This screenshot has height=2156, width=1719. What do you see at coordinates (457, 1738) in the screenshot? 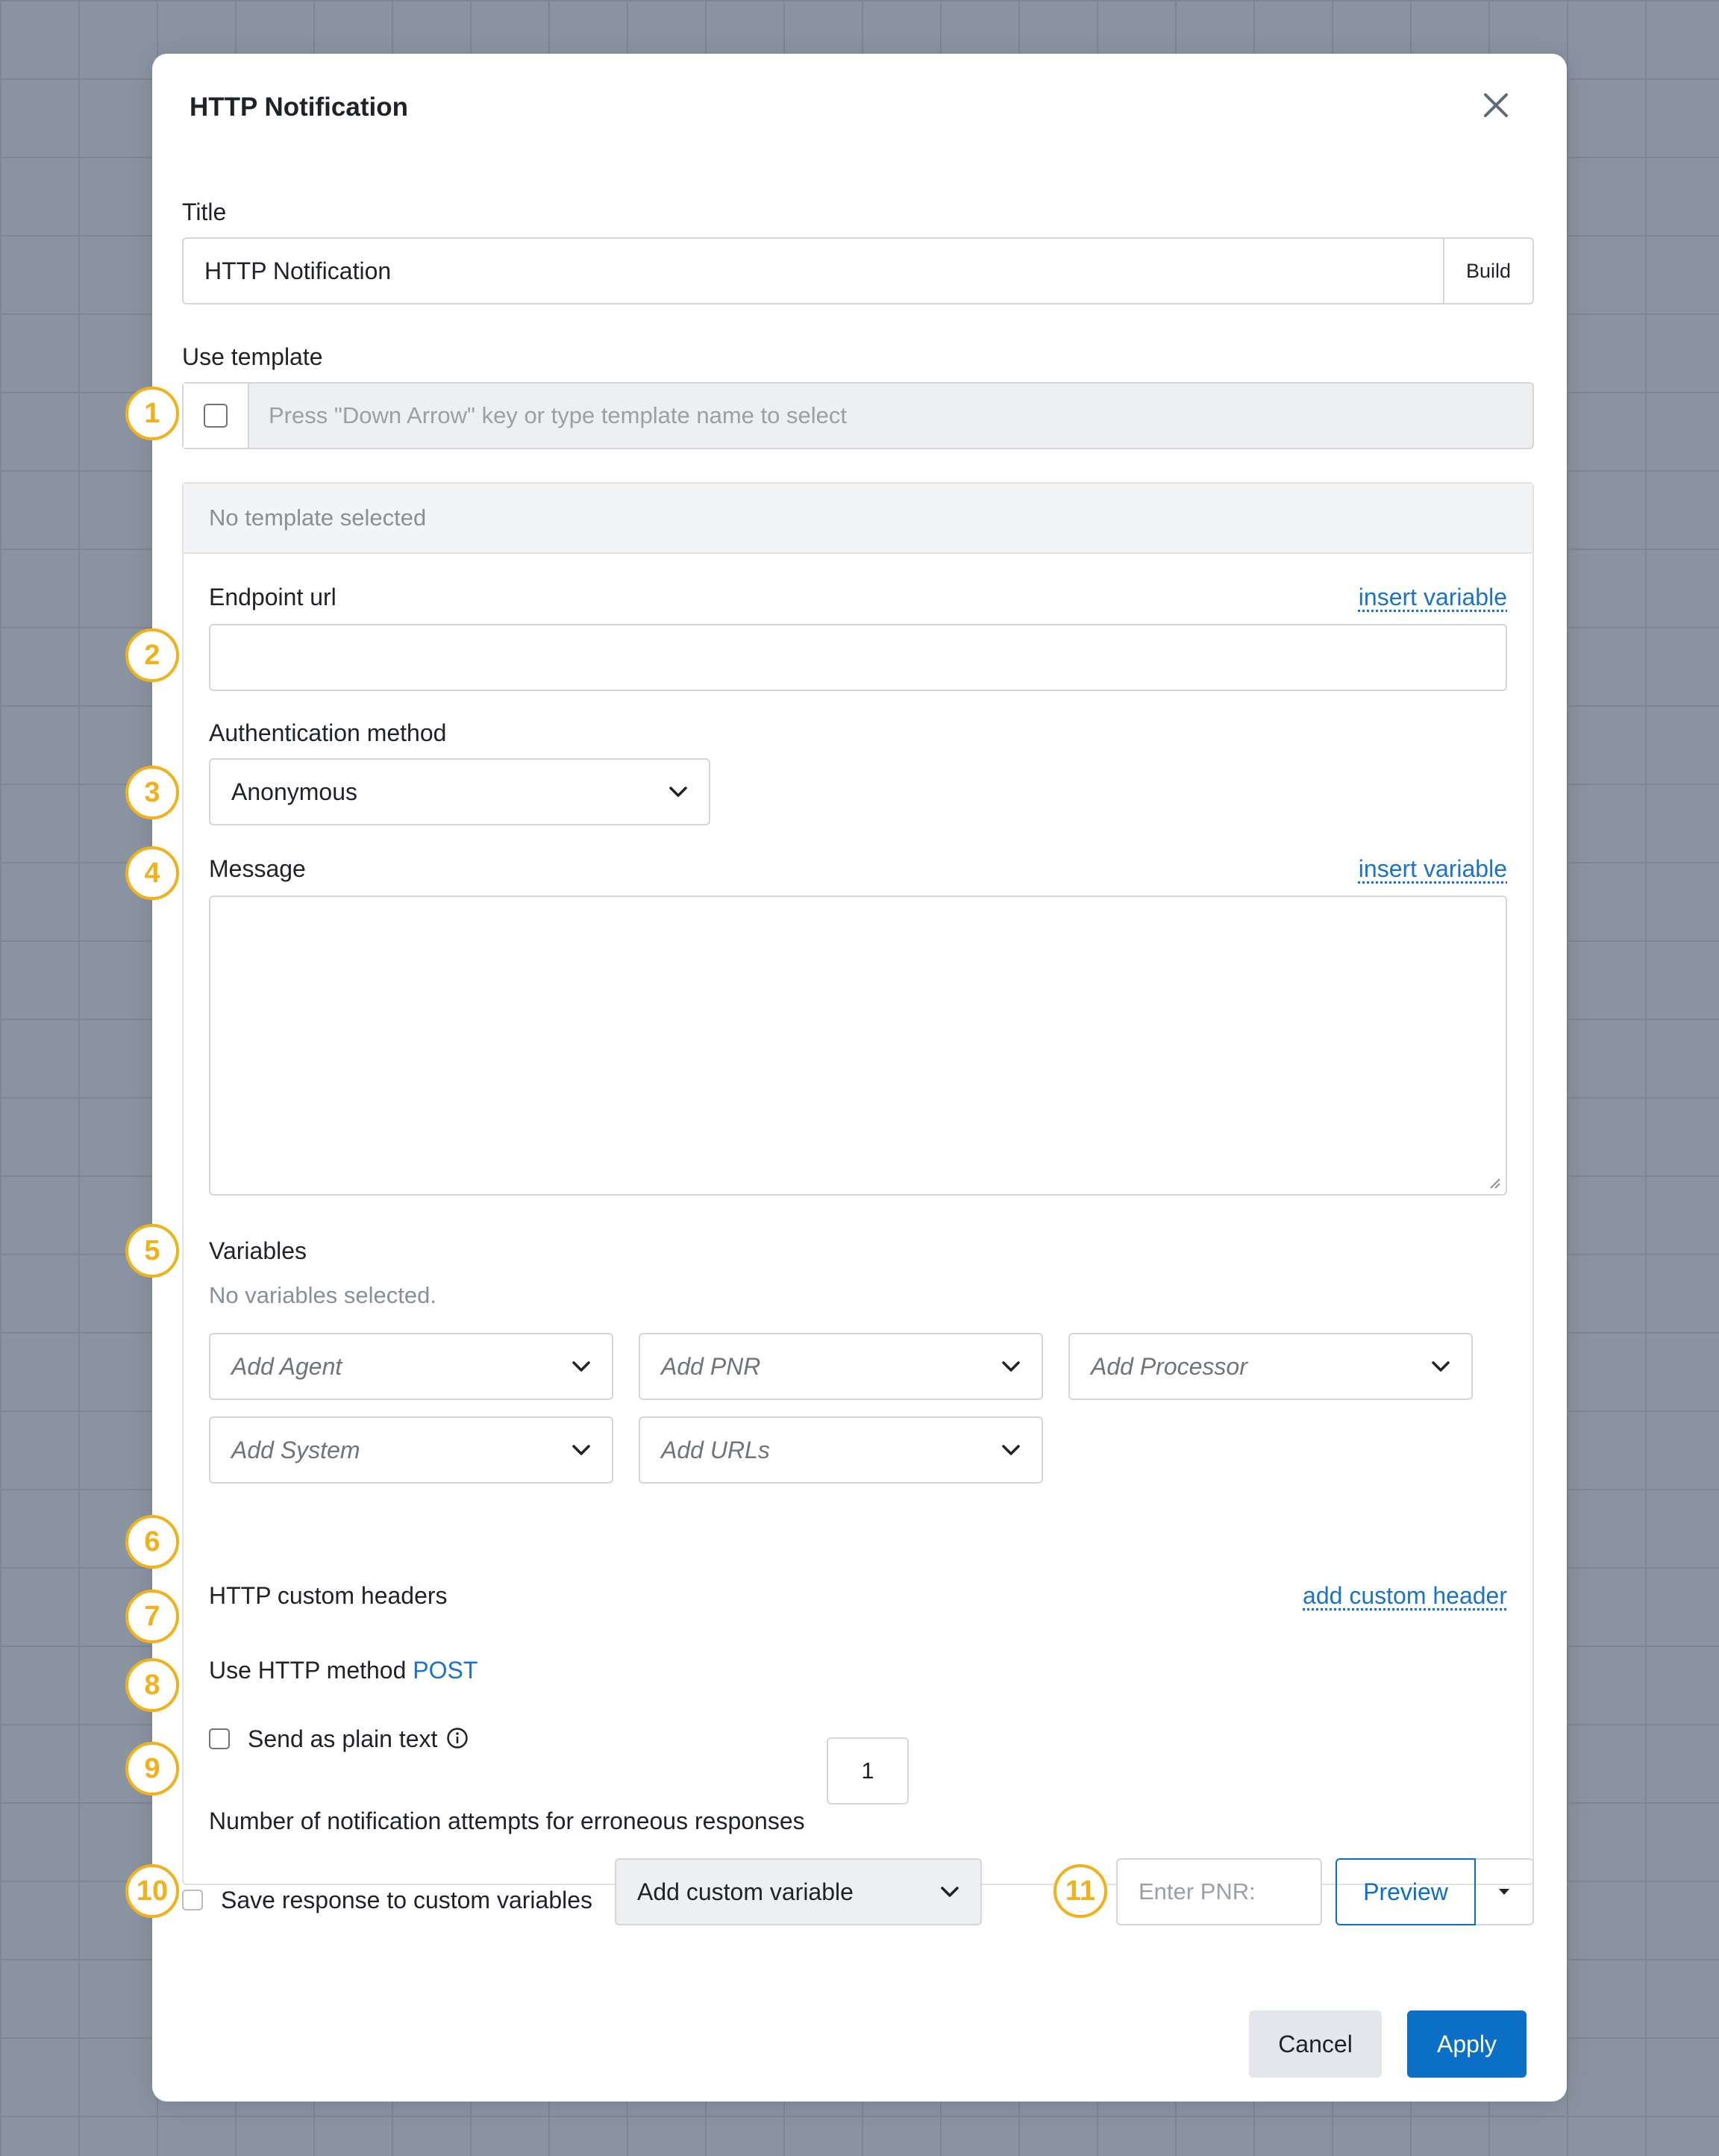
I see `info-icon` at bounding box center [457, 1738].